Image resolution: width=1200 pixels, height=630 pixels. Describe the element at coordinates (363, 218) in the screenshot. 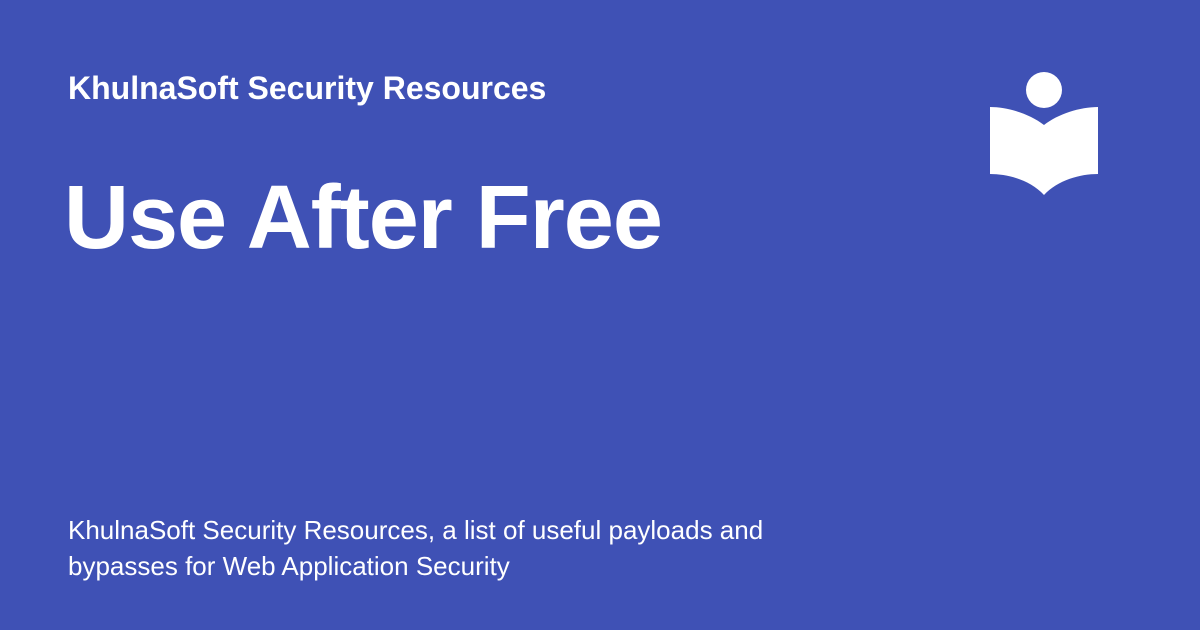

I see `page-title: Use After Free` at that location.